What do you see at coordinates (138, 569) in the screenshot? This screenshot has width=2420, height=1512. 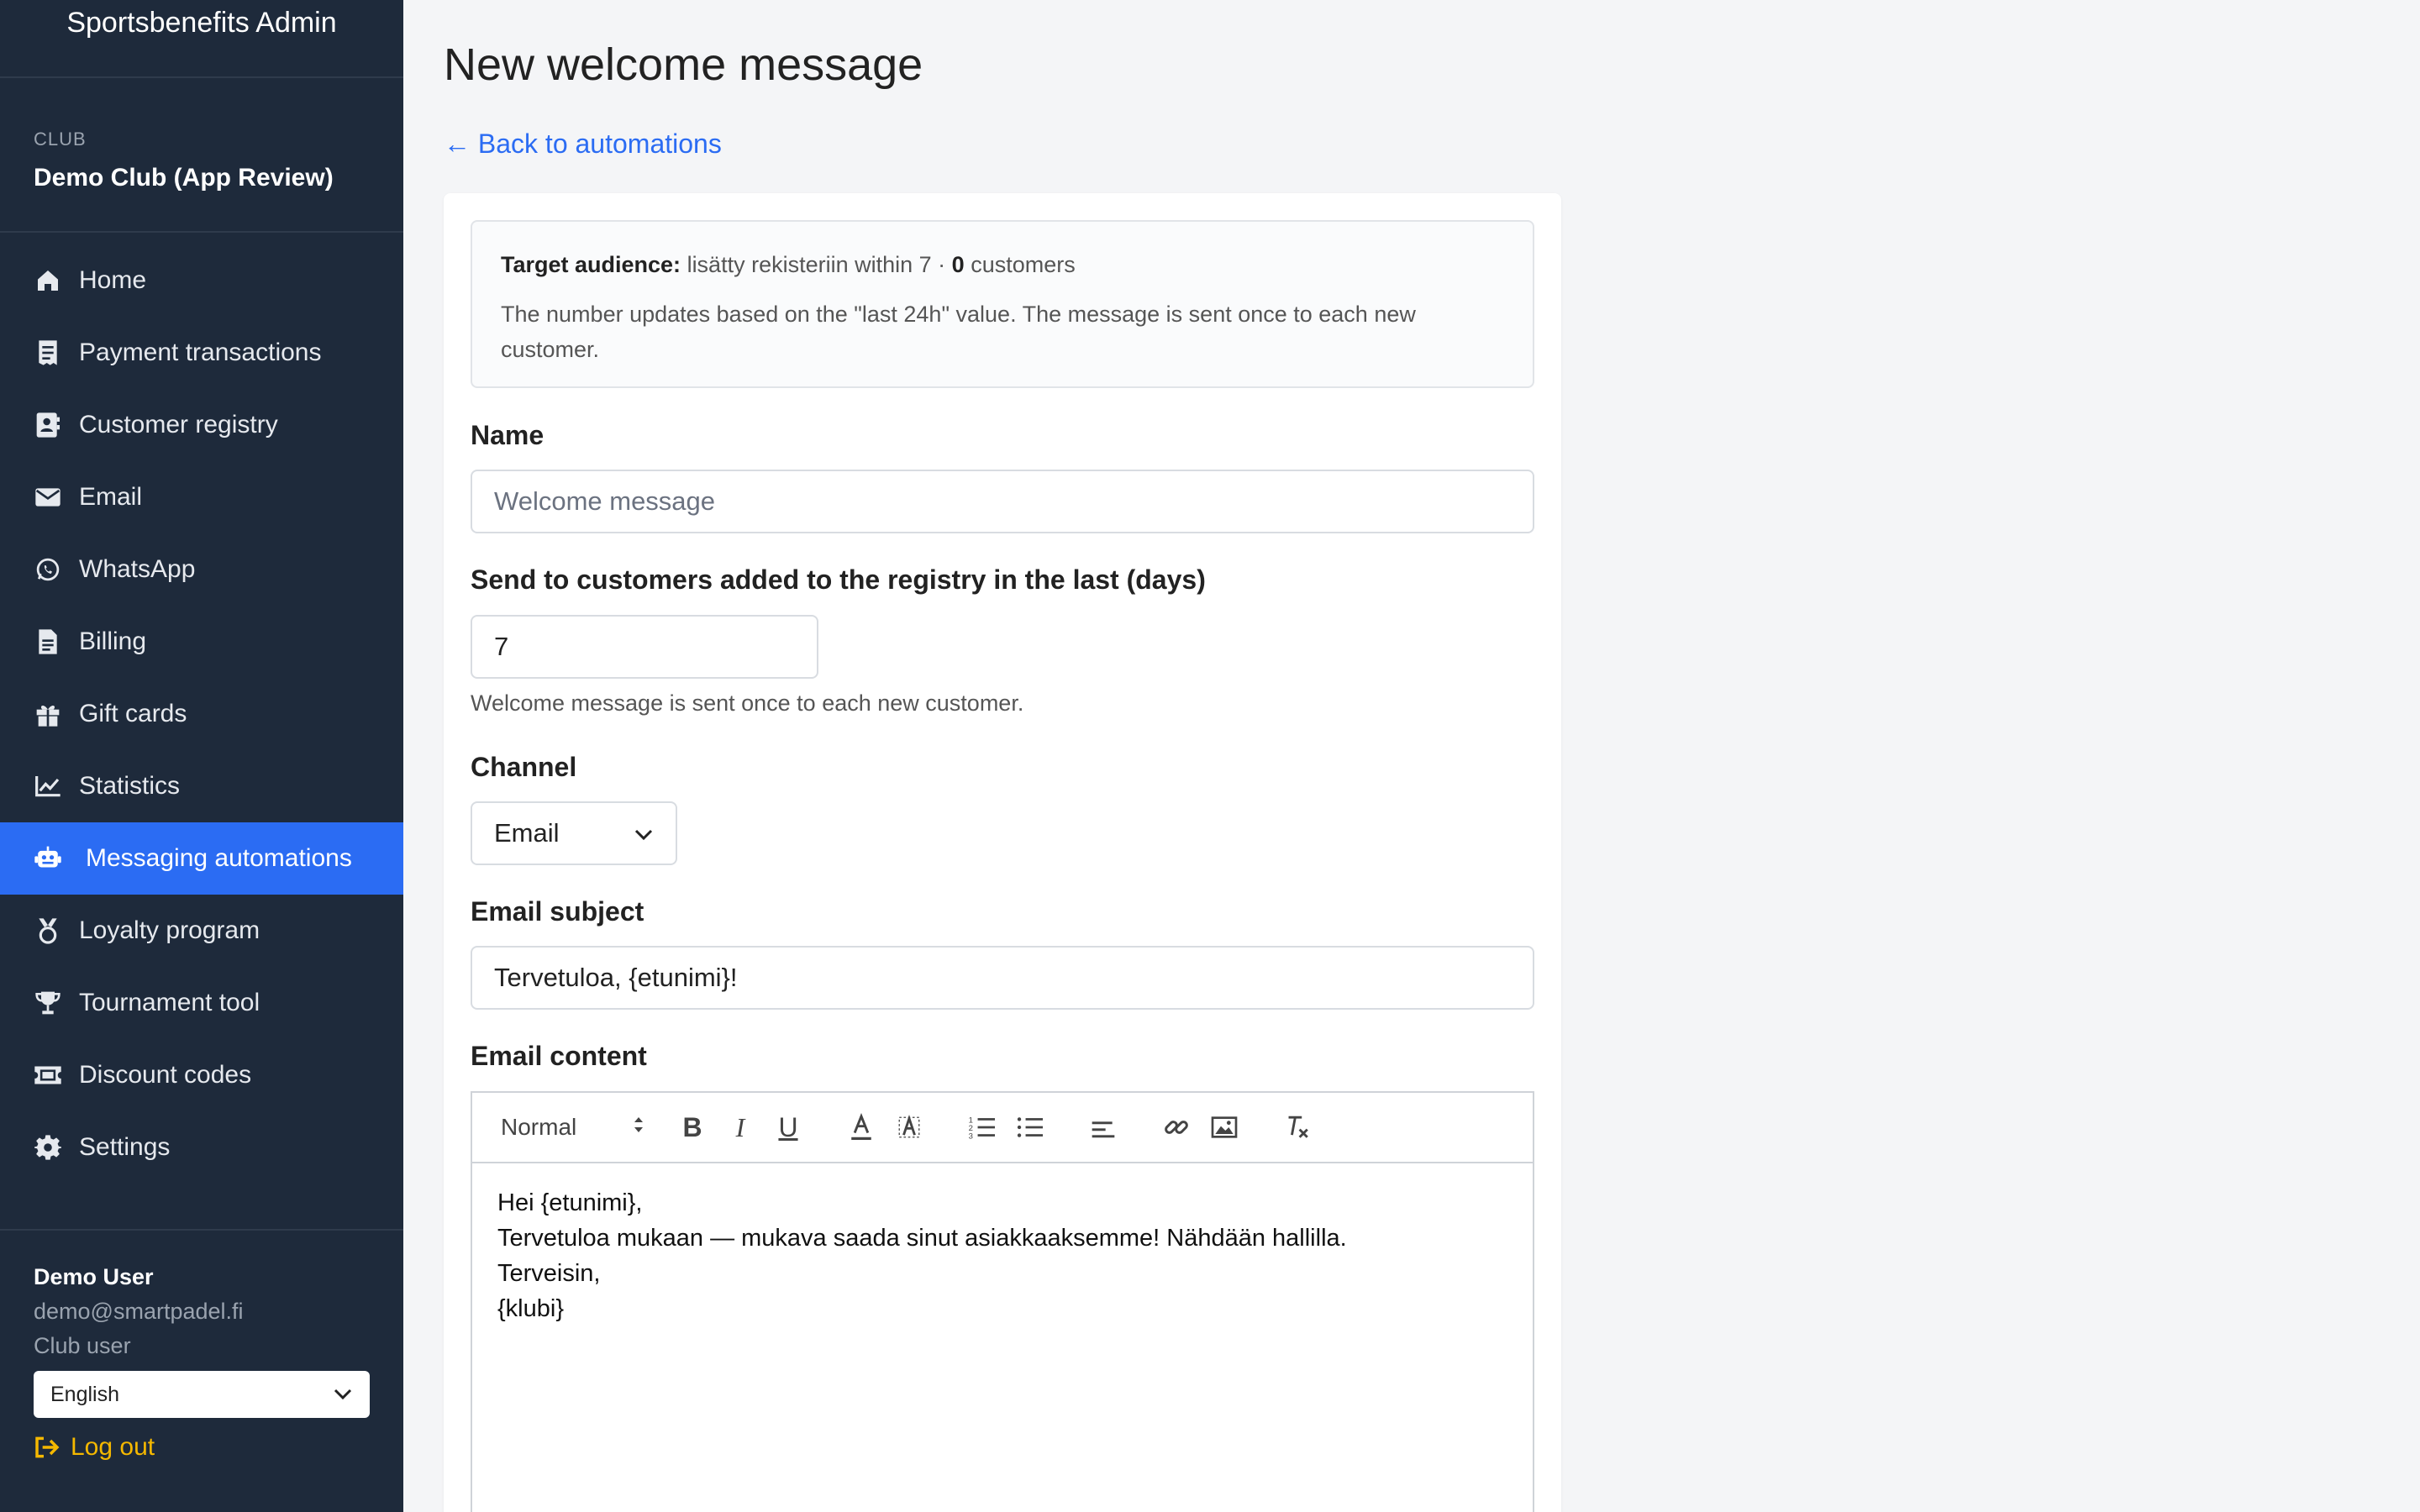 I see `sidebar-item-label: WhatsApp` at bounding box center [138, 569].